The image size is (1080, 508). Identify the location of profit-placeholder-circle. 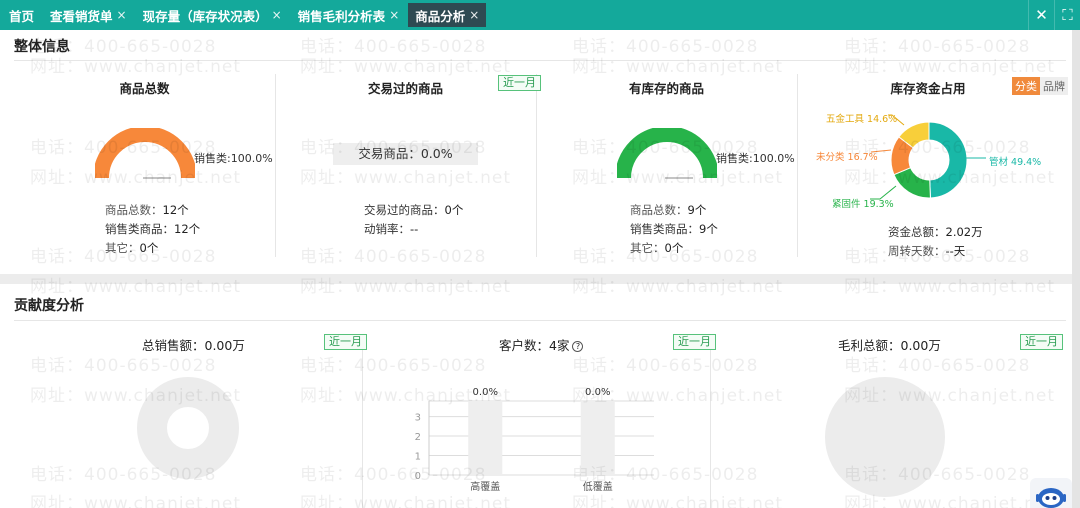
(885, 437).